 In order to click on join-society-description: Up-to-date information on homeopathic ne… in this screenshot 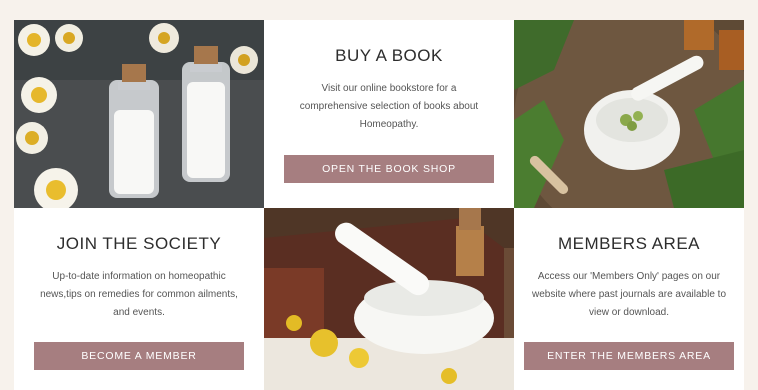, I will do `click(139, 294)`.